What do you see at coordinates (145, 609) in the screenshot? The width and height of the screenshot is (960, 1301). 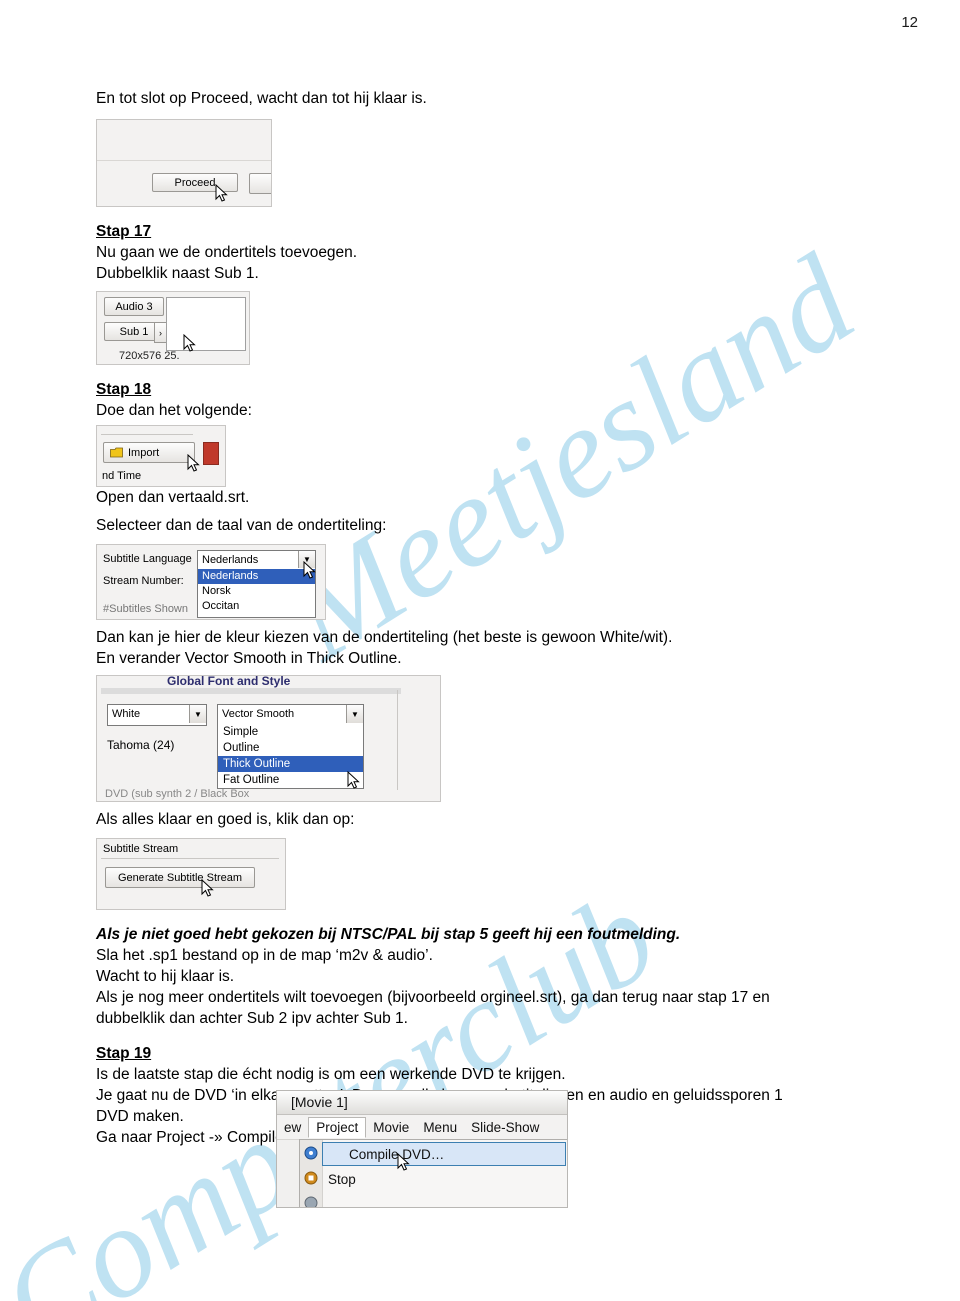 I see `subtitles-shown-label: #Subtitles Shown` at bounding box center [145, 609].